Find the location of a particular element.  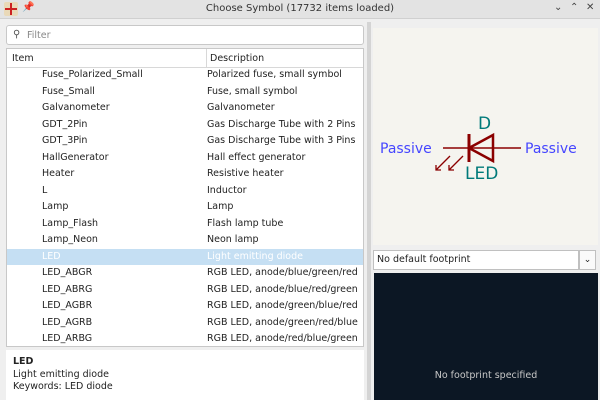

item-name: LED_ABGR is located at coordinates (67, 272).